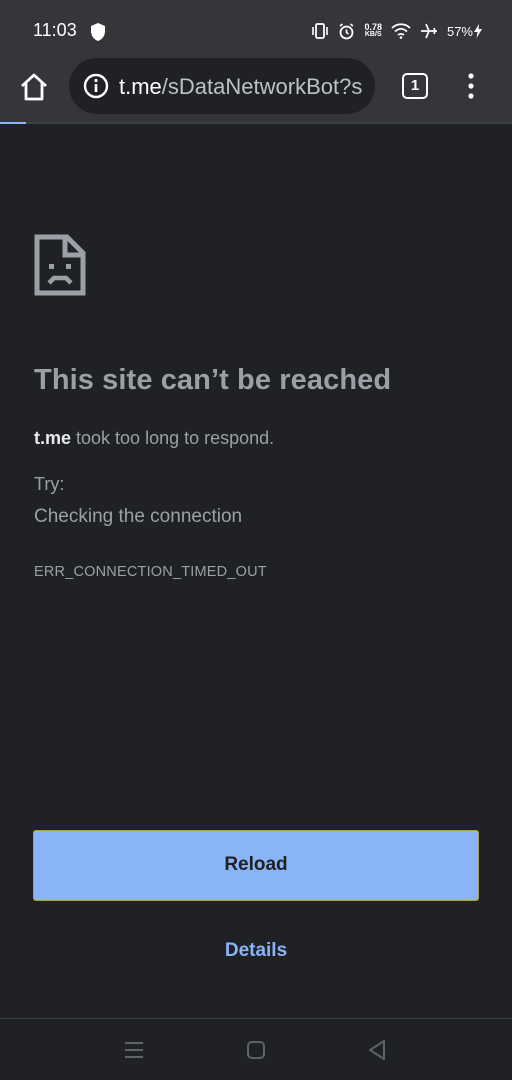 The height and width of the screenshot is (1080, 512). Describe the element at coordinates (49, 484) in the screenshot. I see `try-label: Try:` at that location.